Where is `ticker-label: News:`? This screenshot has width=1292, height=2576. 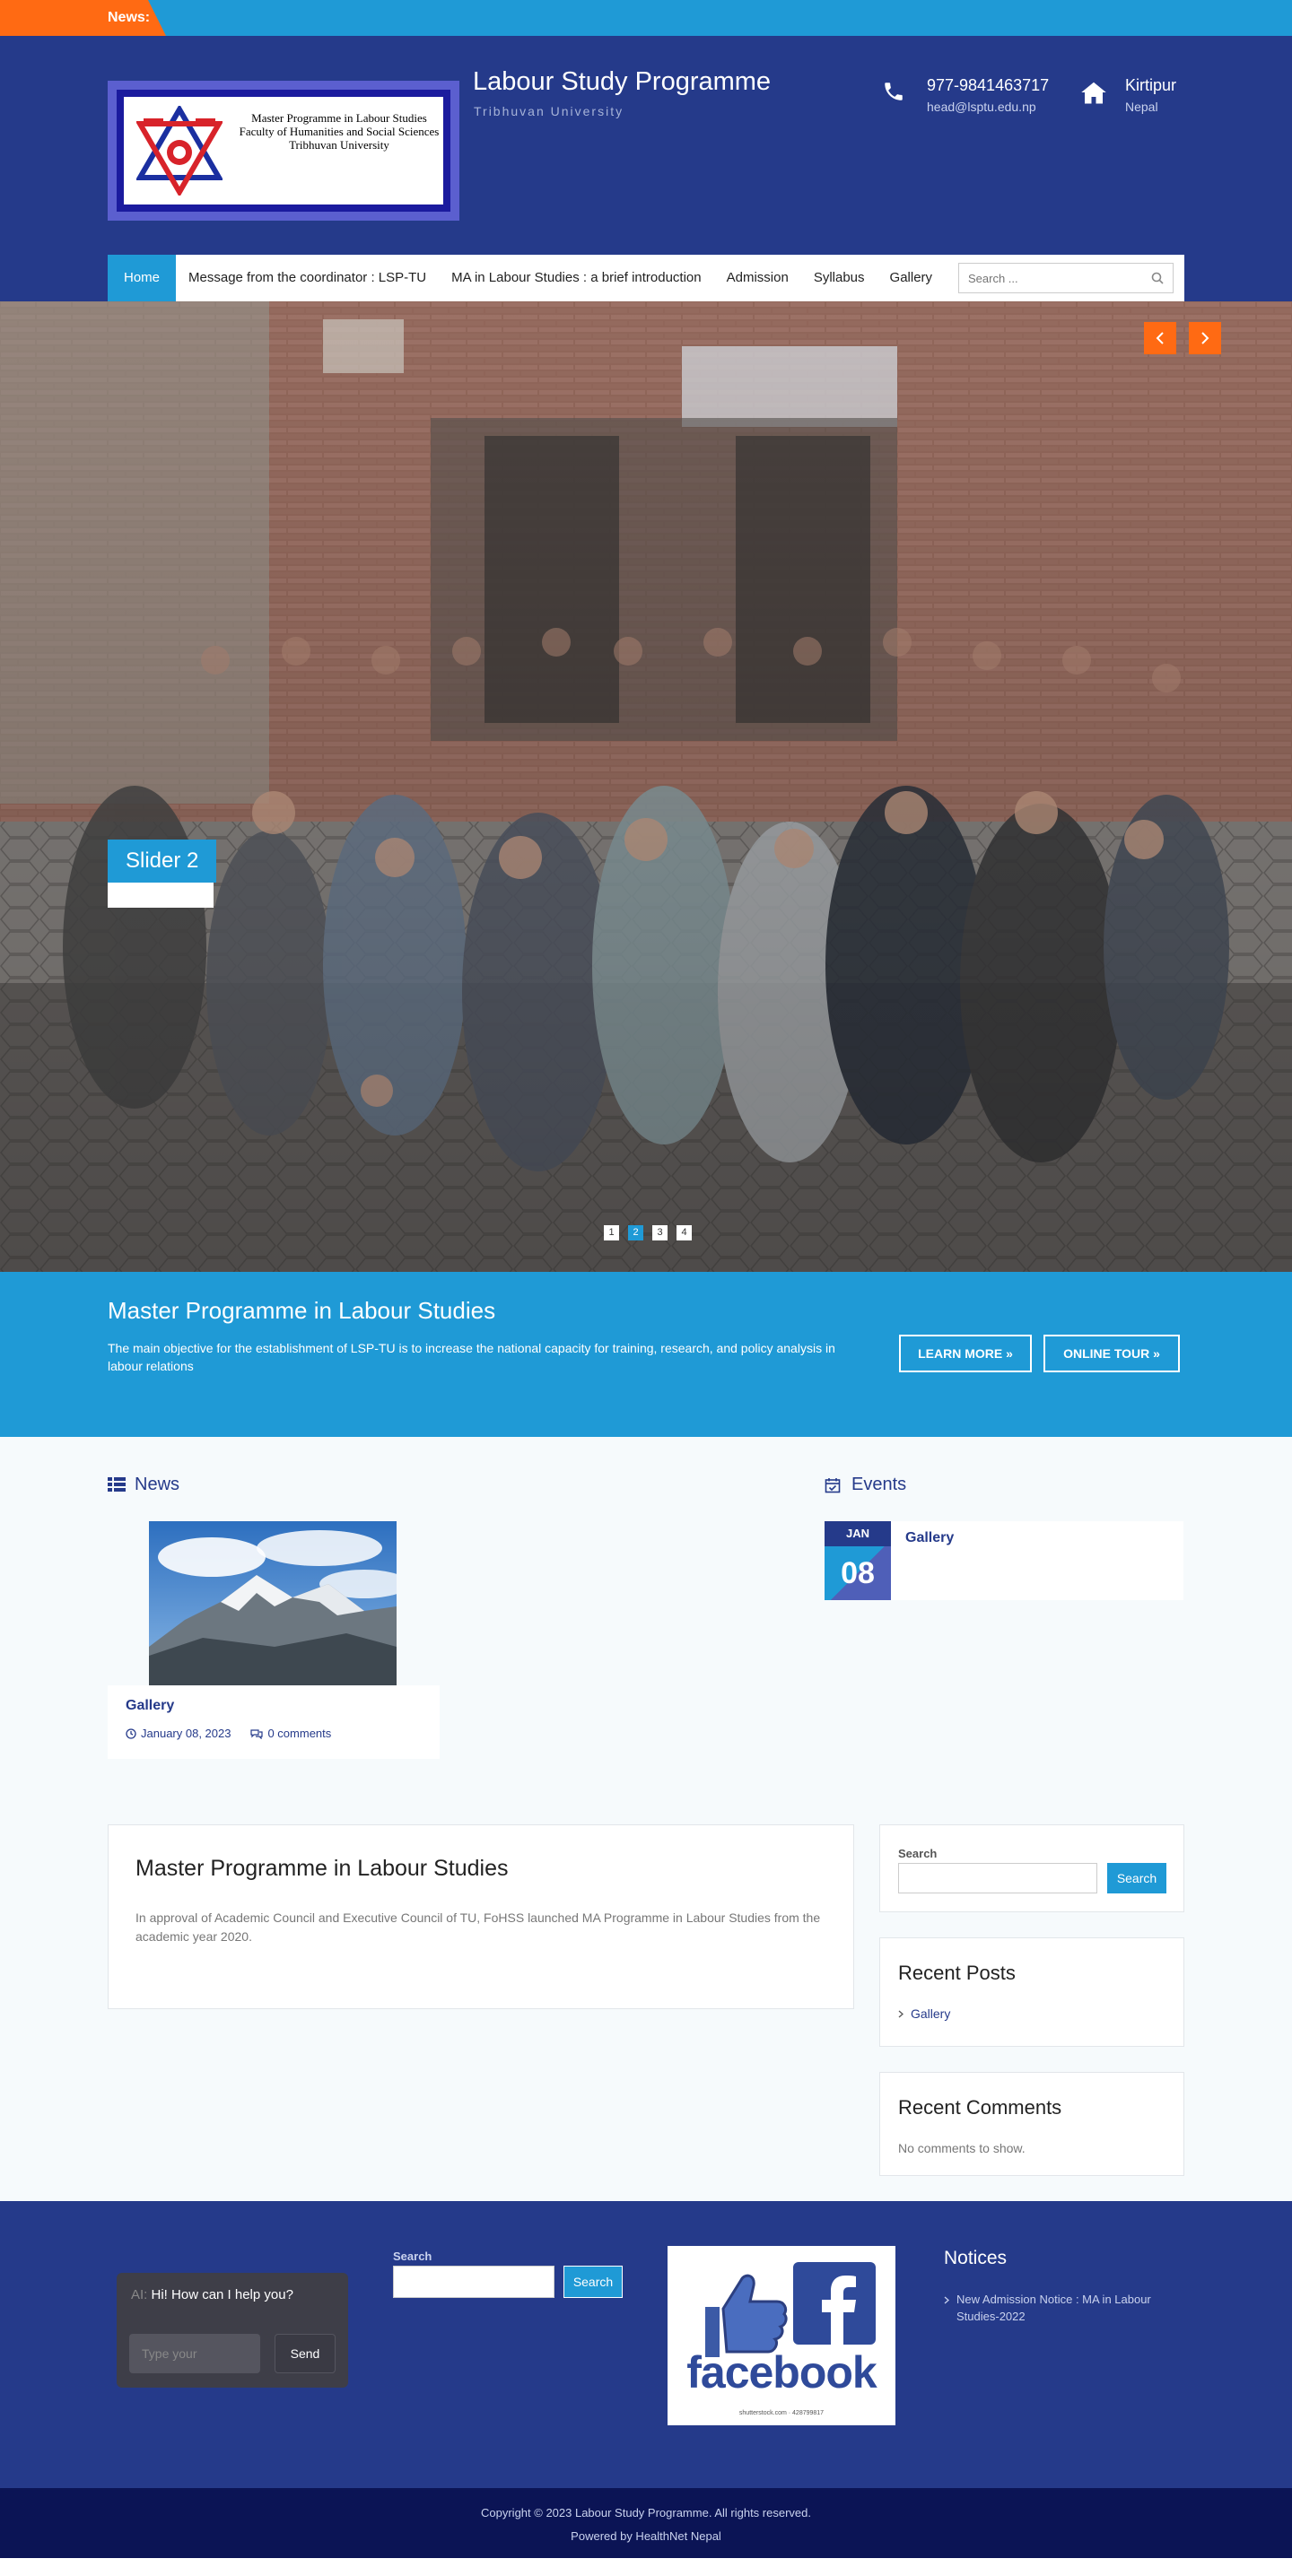
ticker-label: News: is located at coordinates (83, 18).